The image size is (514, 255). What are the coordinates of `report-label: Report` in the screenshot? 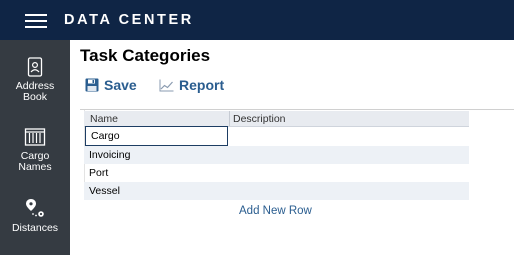 It's located at (202, 85).